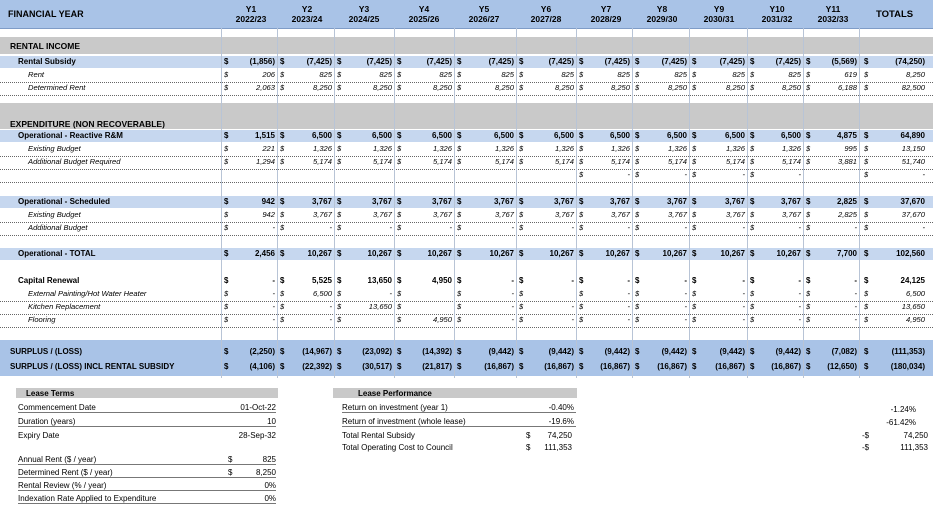 The image size is (933, 519). What do you see at coordinates (561, 253) in the screenshot?
I see `cell-value: 10,267` at bounding box center [561, 253].